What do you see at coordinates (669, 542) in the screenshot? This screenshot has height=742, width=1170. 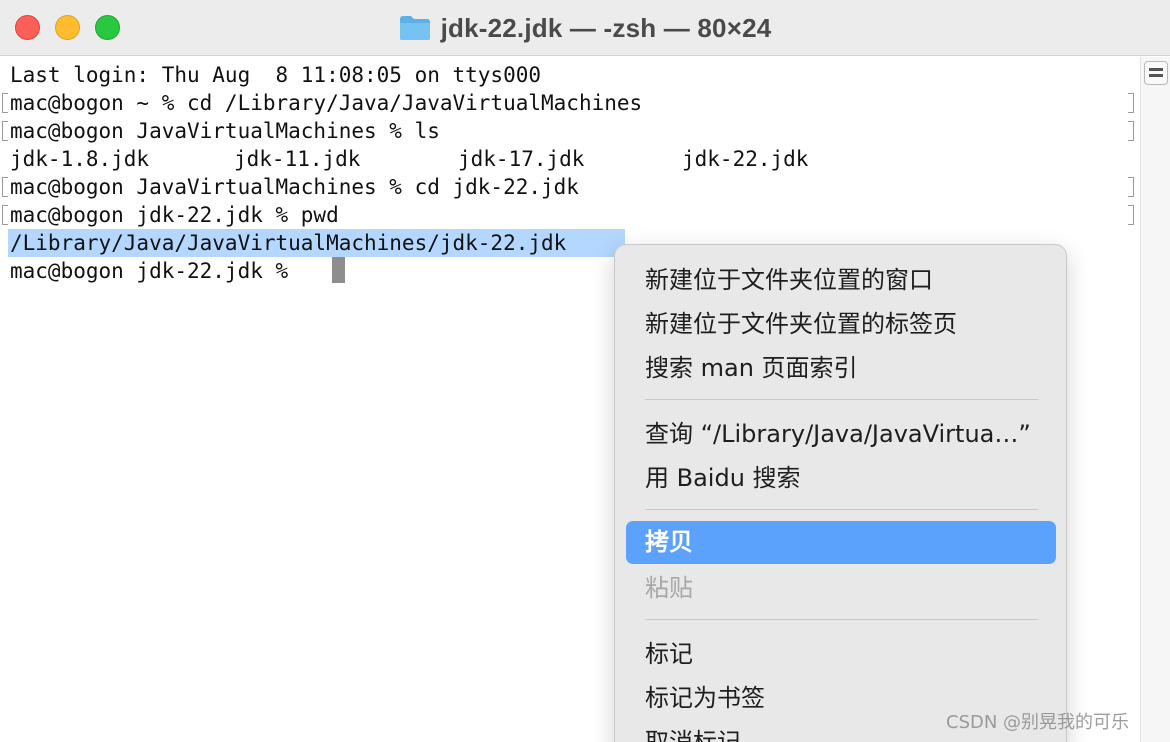 I see `menu-item-copy-label: 拷贝` at bounding box center [669, 542].